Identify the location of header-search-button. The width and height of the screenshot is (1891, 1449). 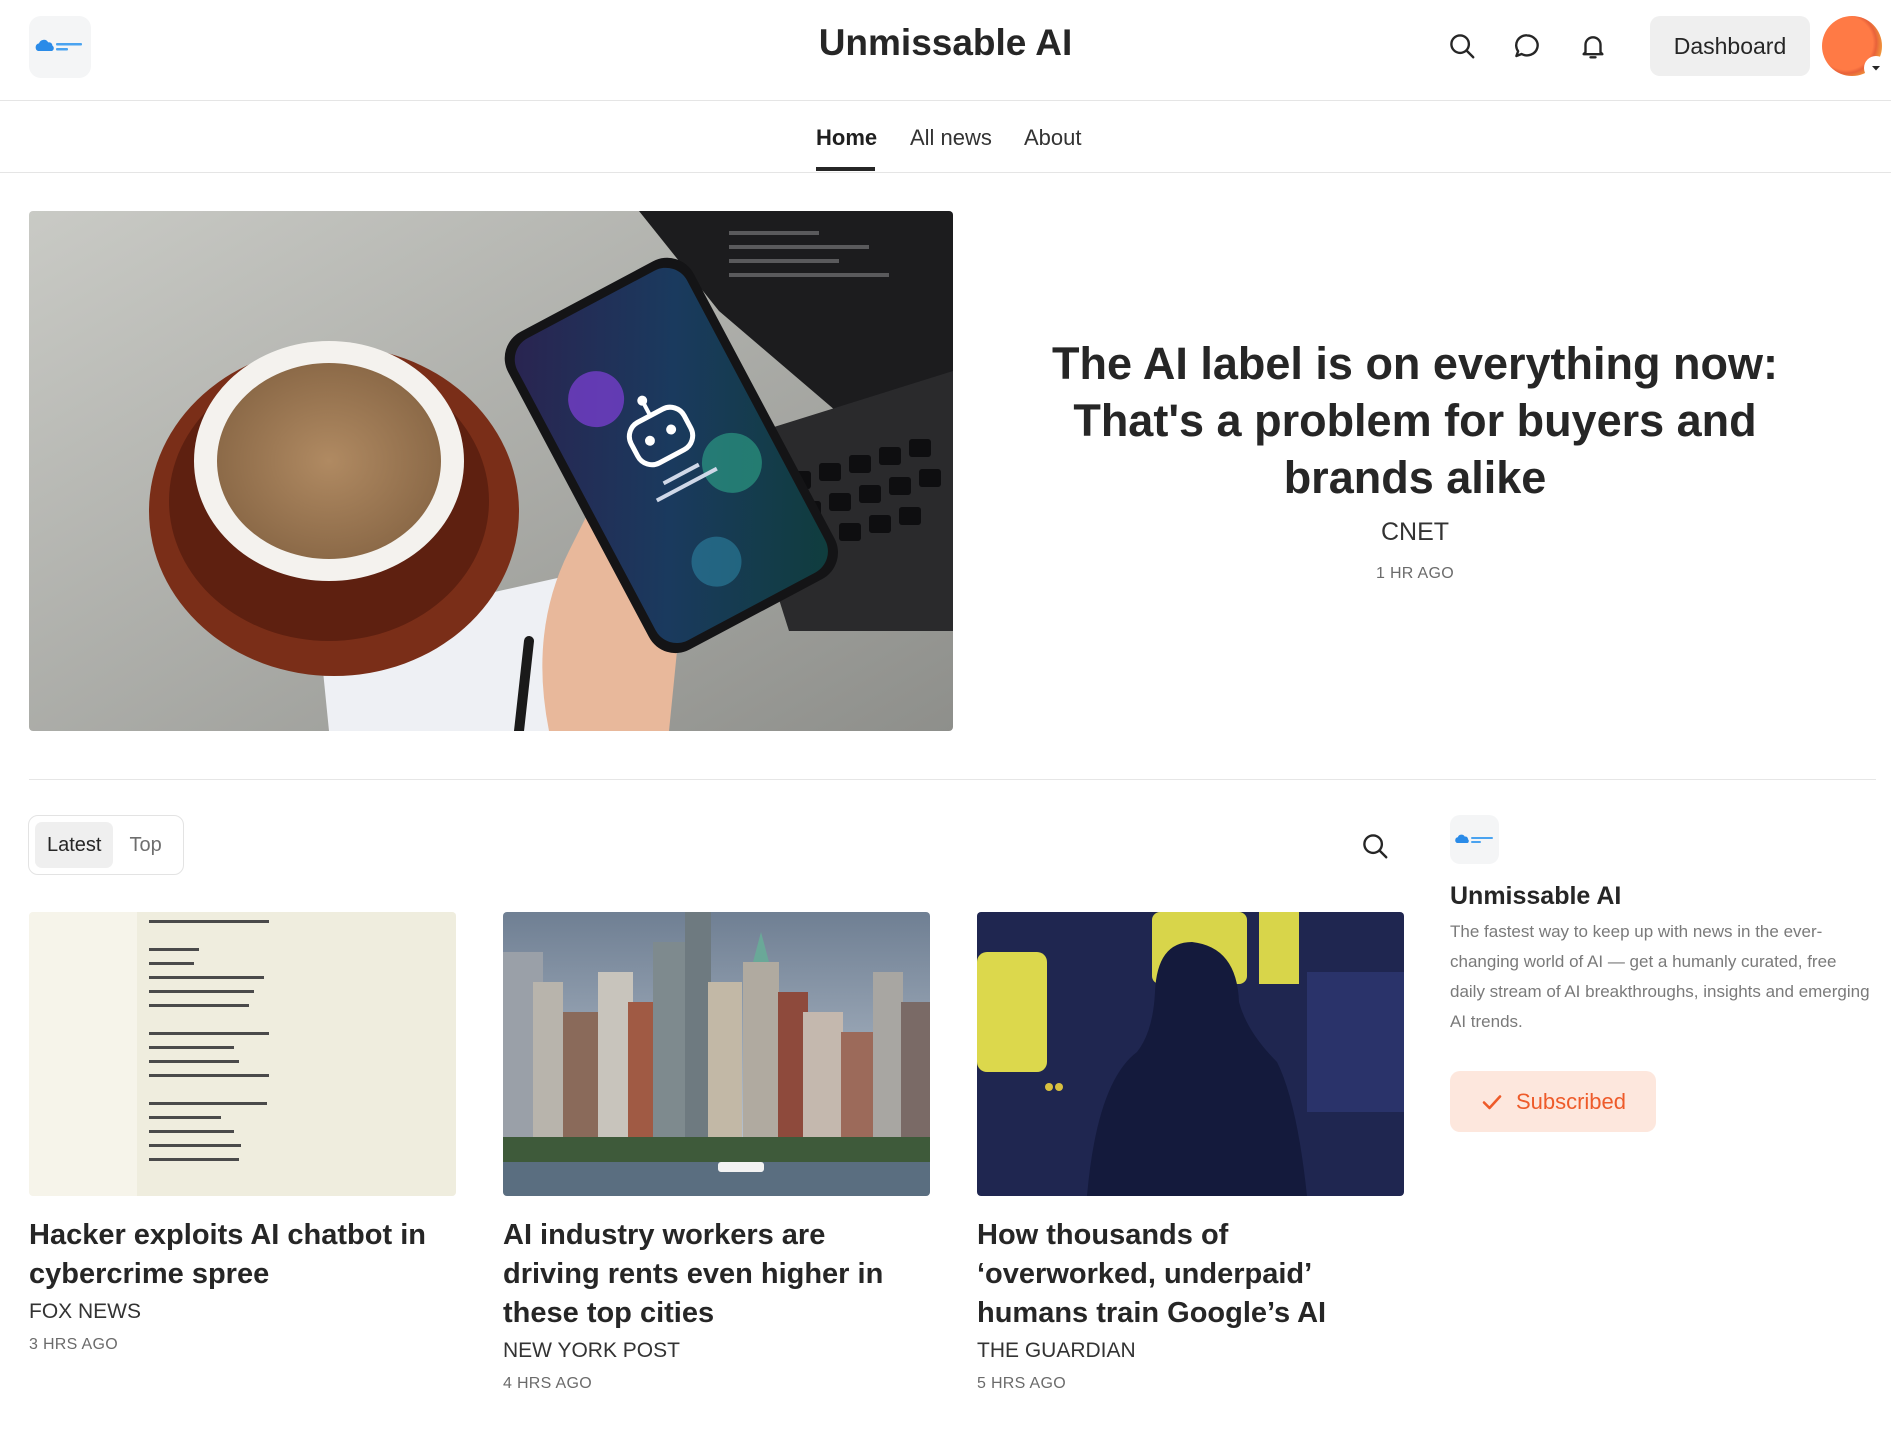
(1462, 46).